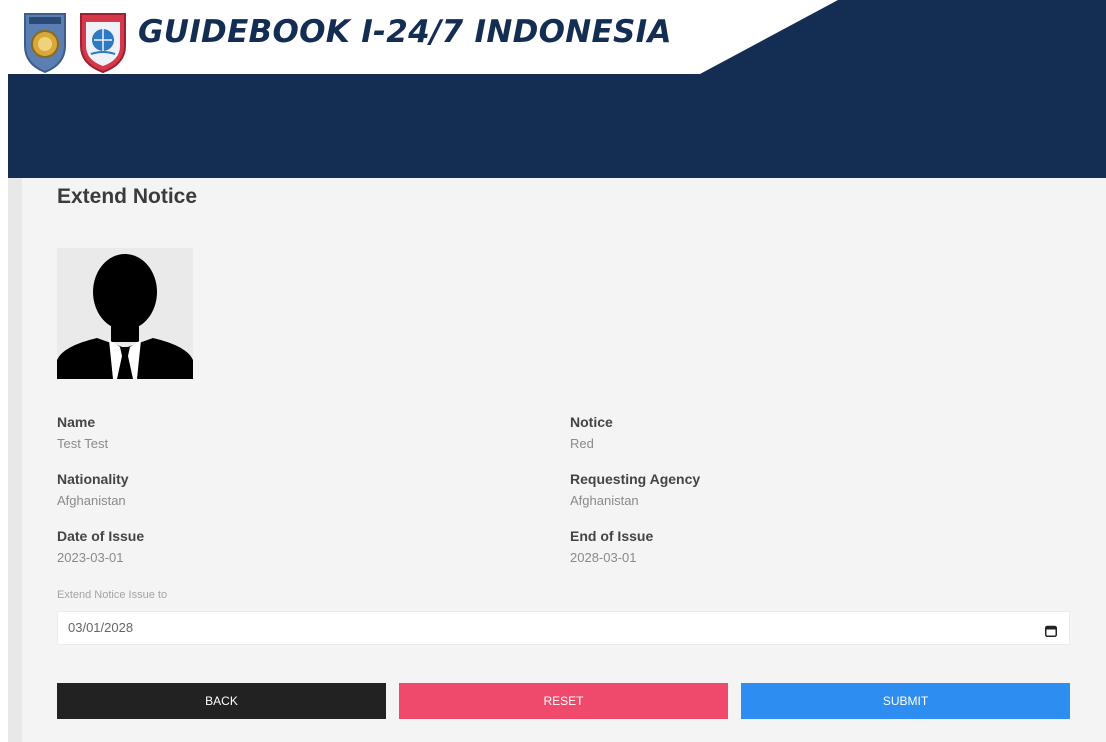  Describe the element at coordinates (603, 557) in the screenshot. I see `end-of-issue-value: 2028-03-01` at that location.